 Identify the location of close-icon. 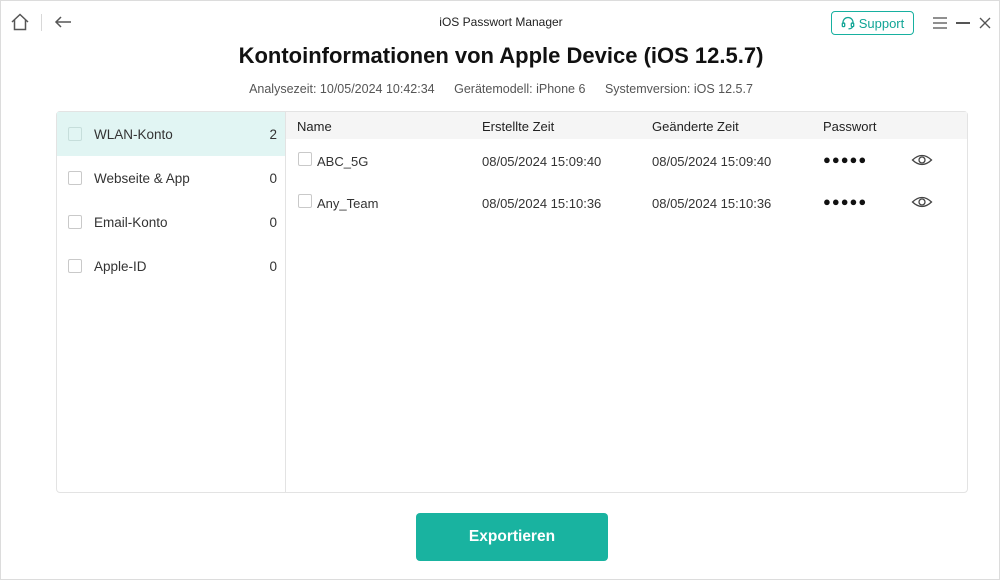
(985, 23).